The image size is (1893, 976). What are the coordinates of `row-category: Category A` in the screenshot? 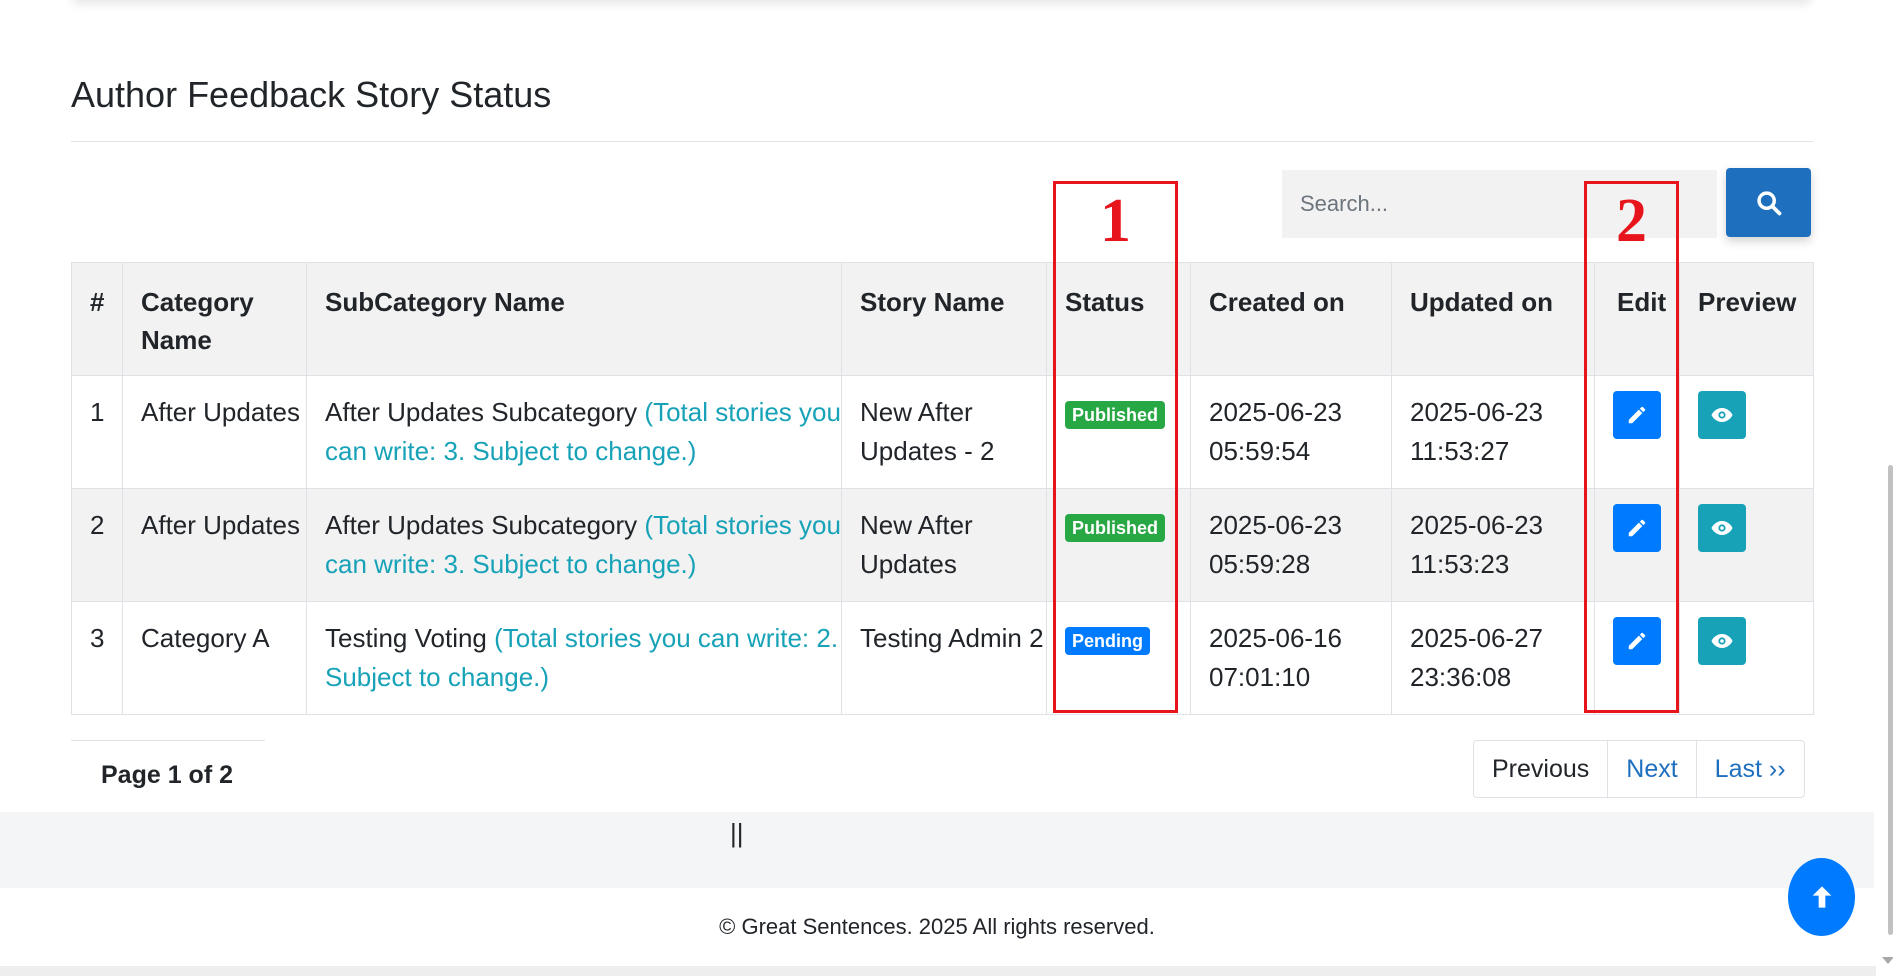 It's located at (214, 658).